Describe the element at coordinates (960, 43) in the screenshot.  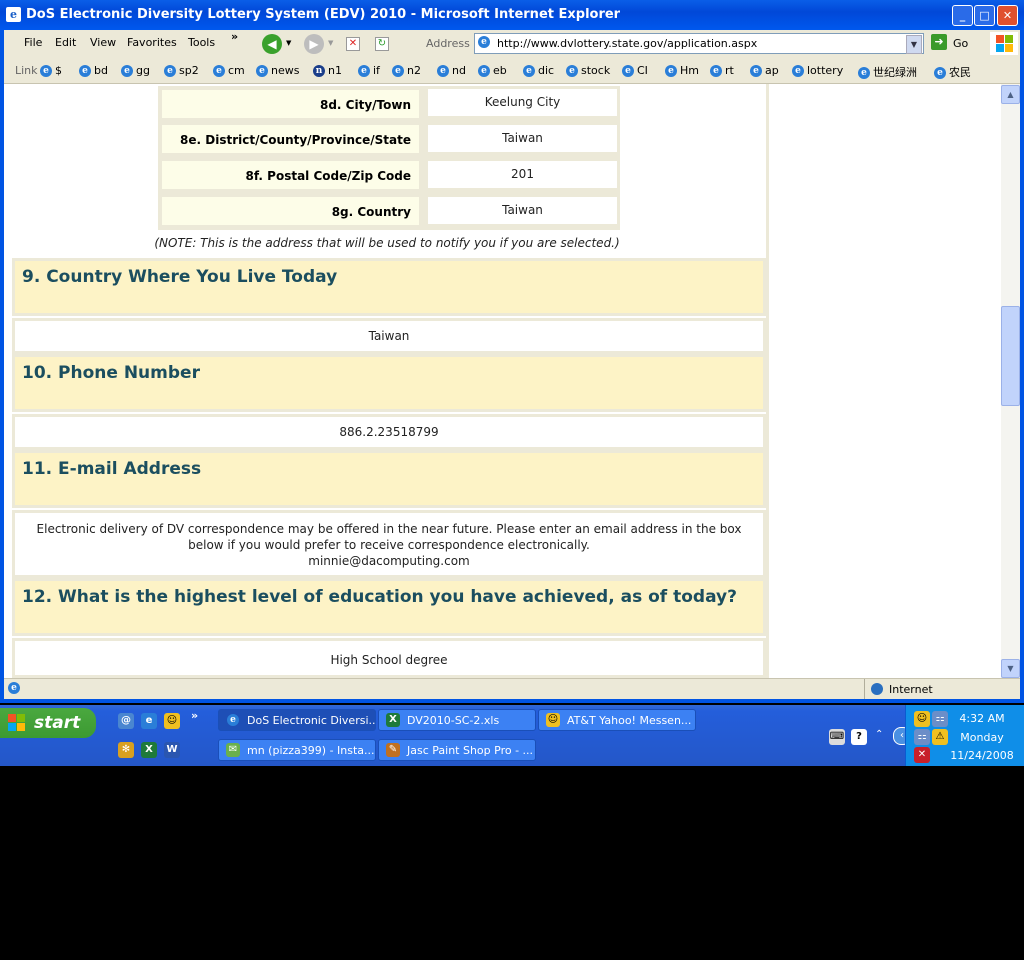
I see `go-button: Go` at that location.